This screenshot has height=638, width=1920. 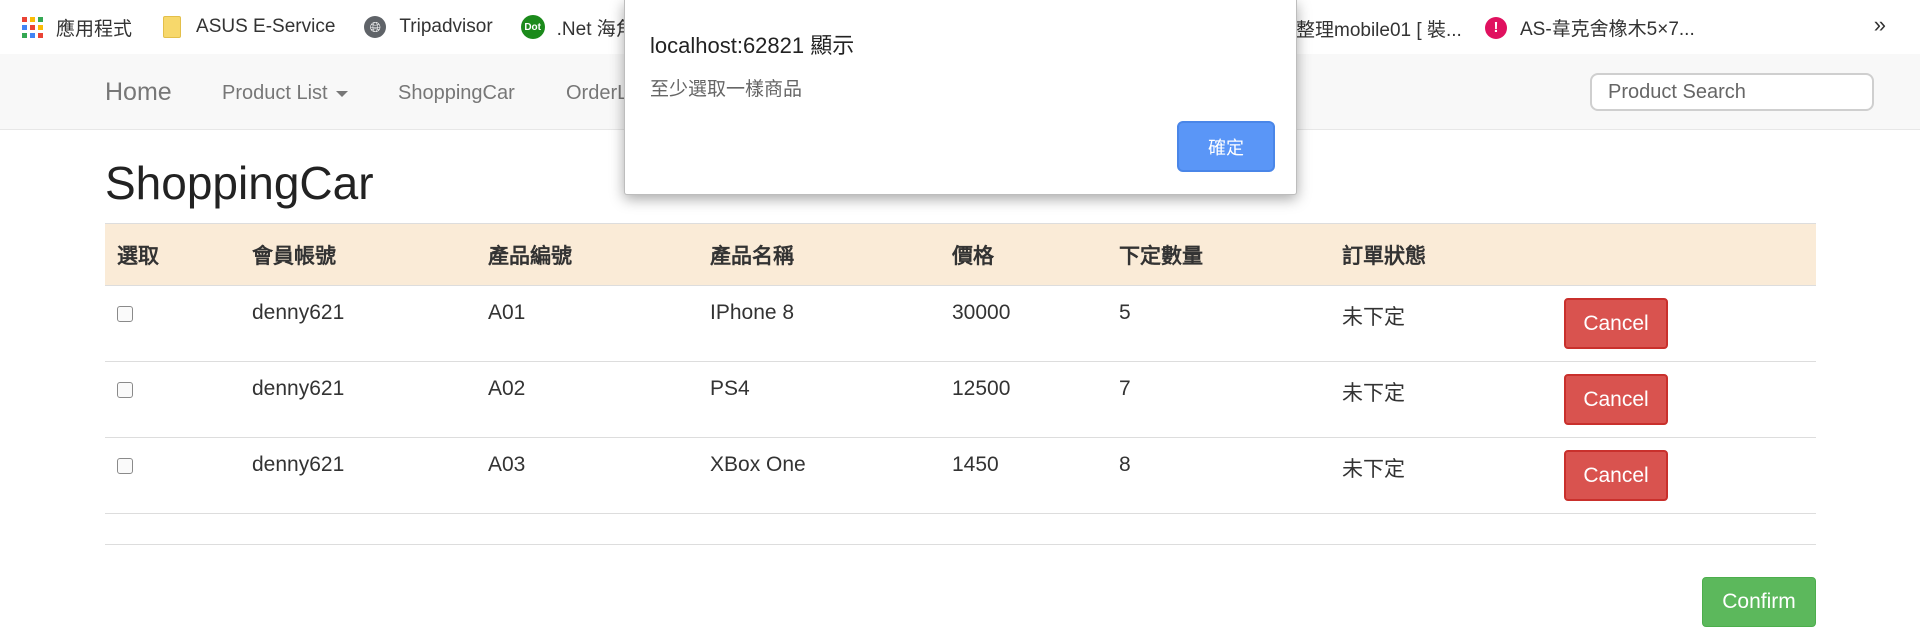 What do you see at coordinates (1125, 388) in the screenshot?
I see `cell-quantity: 7` at bounding box center [1125, 388].